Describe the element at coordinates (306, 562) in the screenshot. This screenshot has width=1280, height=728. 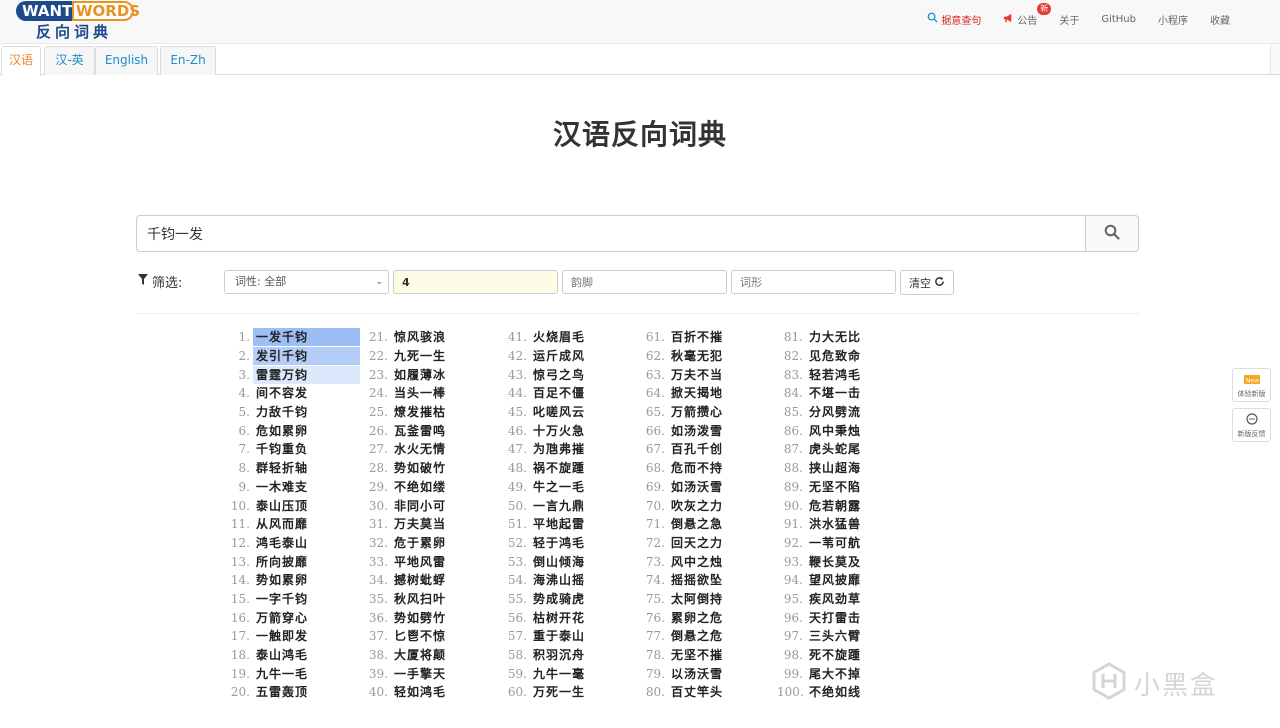
I see `result-word: 所向披靡` at that location.